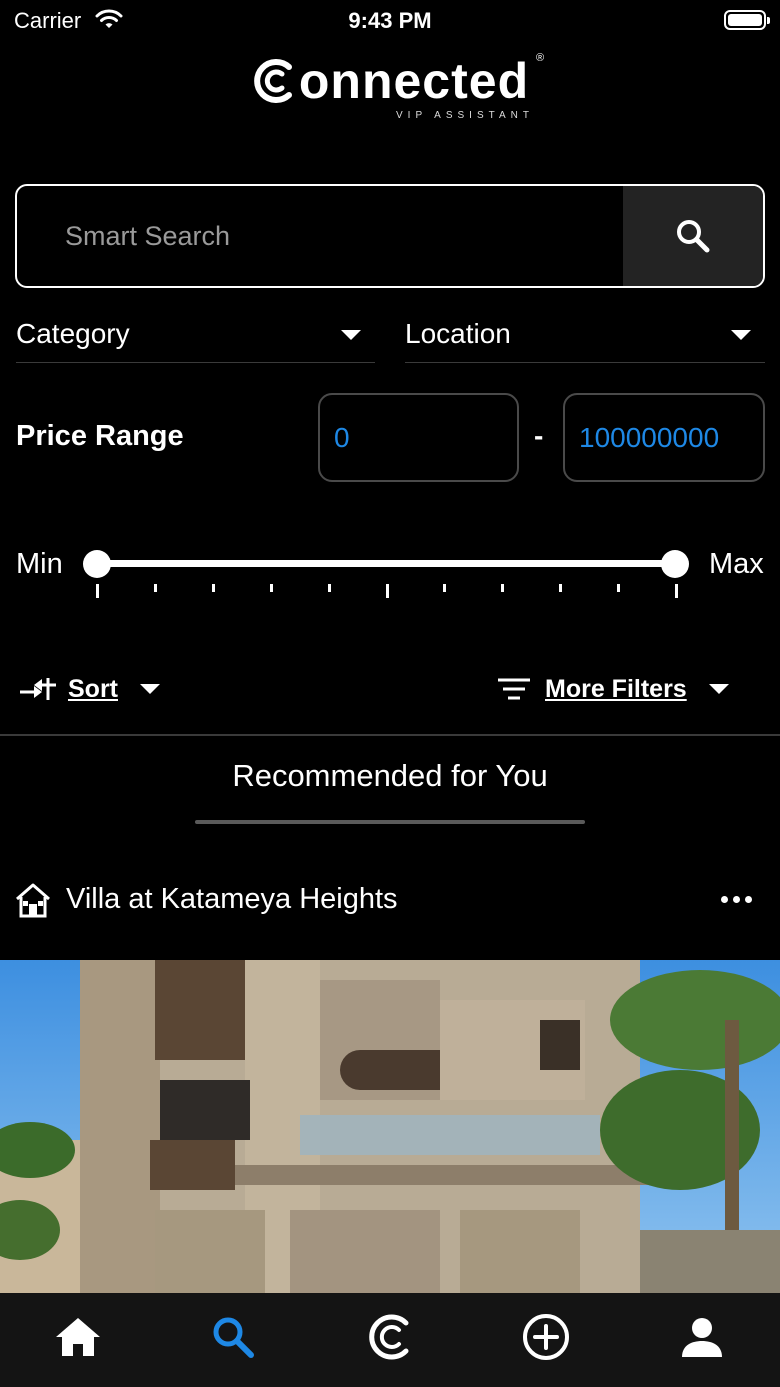 Image resolution: width=780 pixels, height=1387 pixels. Describe the element at coordinates (418, 437) in the screenshot. I see `price-min-field: 0` at that location.